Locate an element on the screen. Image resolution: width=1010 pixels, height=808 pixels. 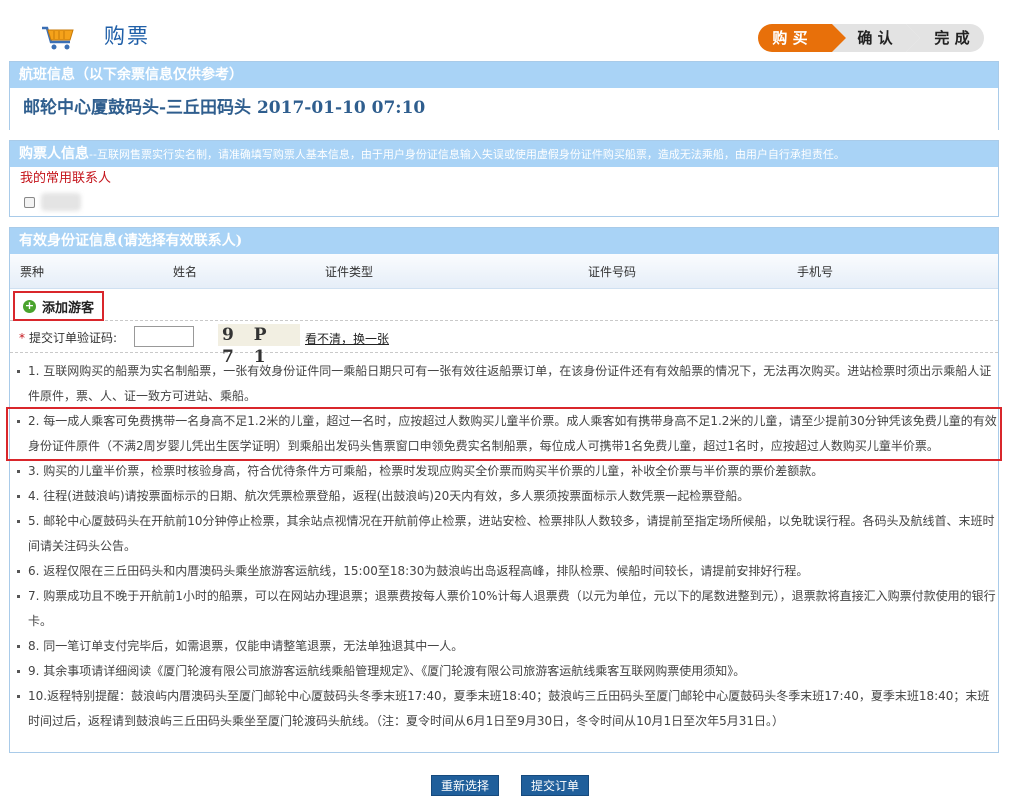
column-ticket-type: 票种 is located at coordinates (32, 271).